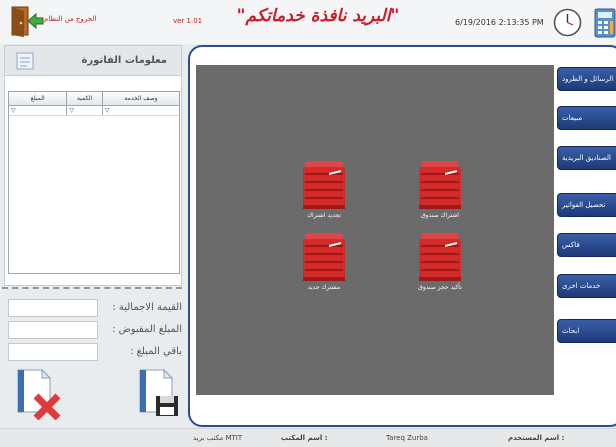 This screenshot has width=616, height=447. Describe the element at coordinates (218, 438) in the screenshot. I see `office-value: مكتب بريد MTIT` at that location.